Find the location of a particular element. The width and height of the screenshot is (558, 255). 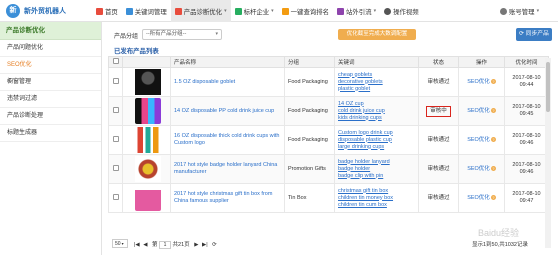

keyword-link: kids drinking cups is located at coordinates (378, 118).